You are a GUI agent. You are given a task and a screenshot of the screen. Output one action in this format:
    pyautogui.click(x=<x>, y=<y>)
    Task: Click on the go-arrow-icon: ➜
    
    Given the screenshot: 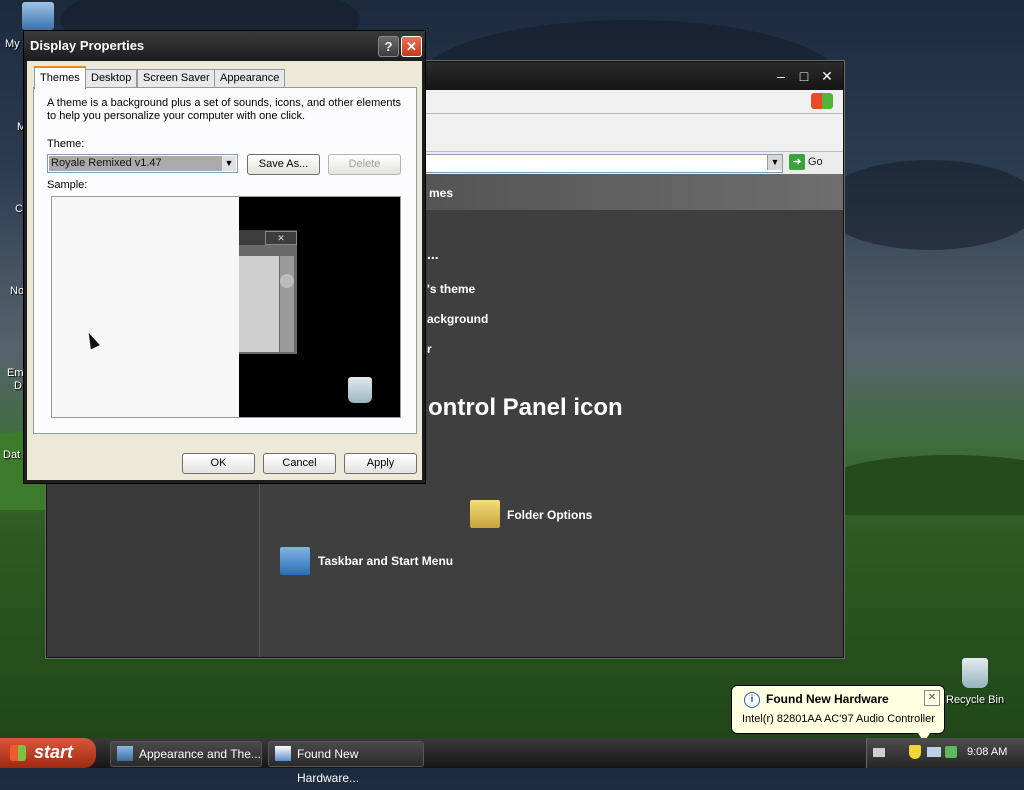 What is the action you would take?
    pyautogui.click(x=797, y=162)
    